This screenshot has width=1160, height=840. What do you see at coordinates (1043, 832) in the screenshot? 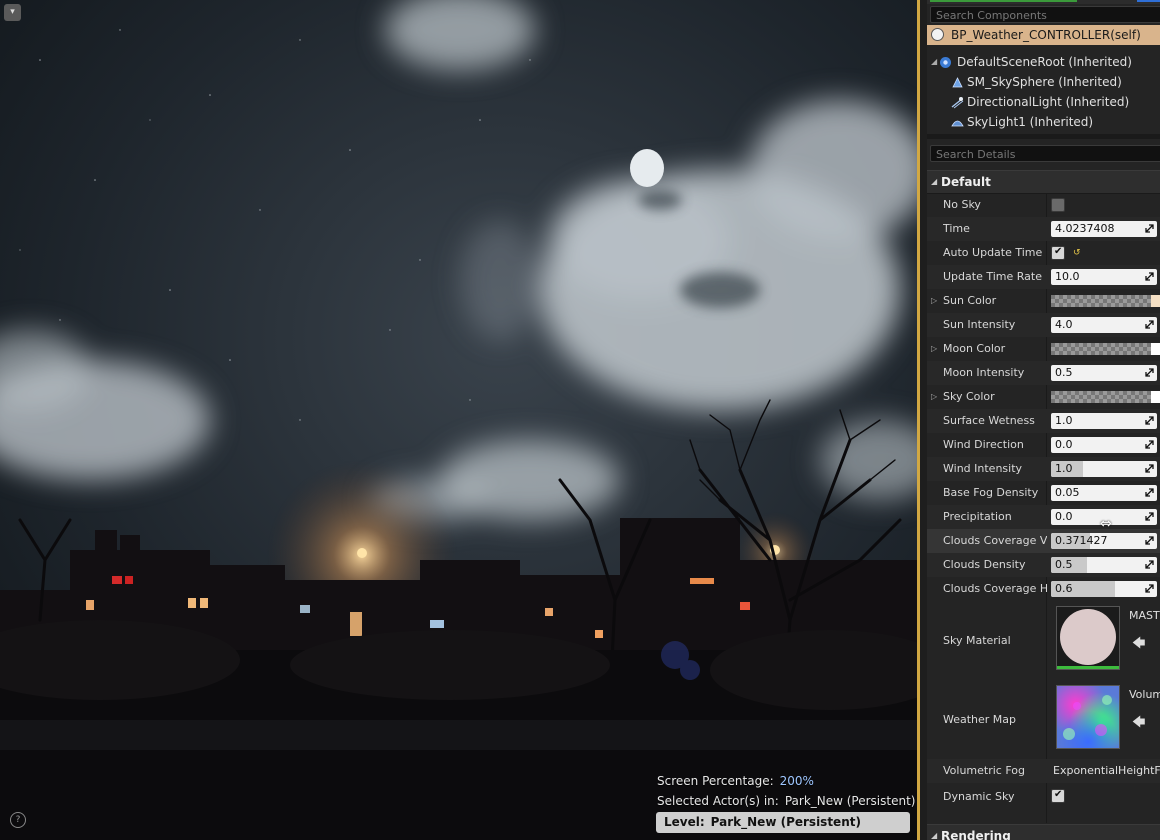
I see `category-rendering: ◢ Rendering` at bounding box center [1043, 832].